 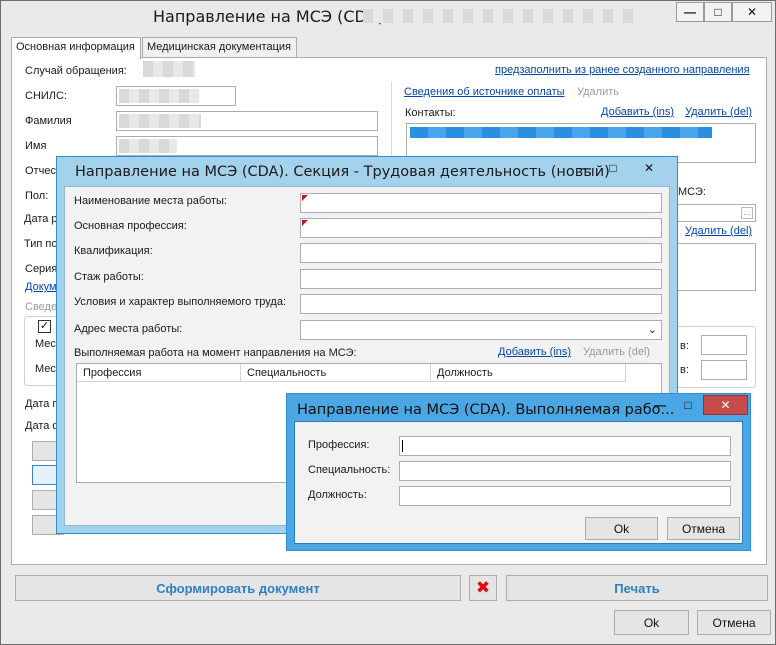 I want to click on contacts-delete-link: Удалить (del), so click(x=718, y=112).